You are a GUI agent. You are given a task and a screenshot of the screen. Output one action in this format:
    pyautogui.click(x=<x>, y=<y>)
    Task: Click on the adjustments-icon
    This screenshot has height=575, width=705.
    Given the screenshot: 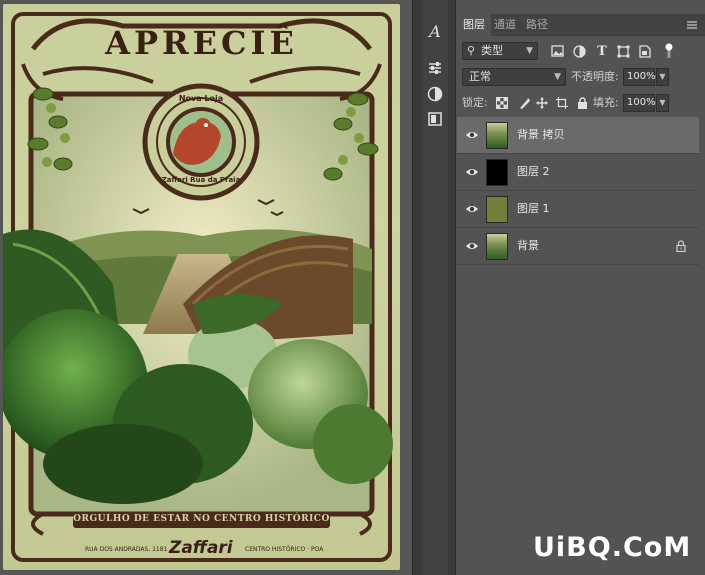 What is the action you would take?
    pyautogui.click(x=435, y=68)
    